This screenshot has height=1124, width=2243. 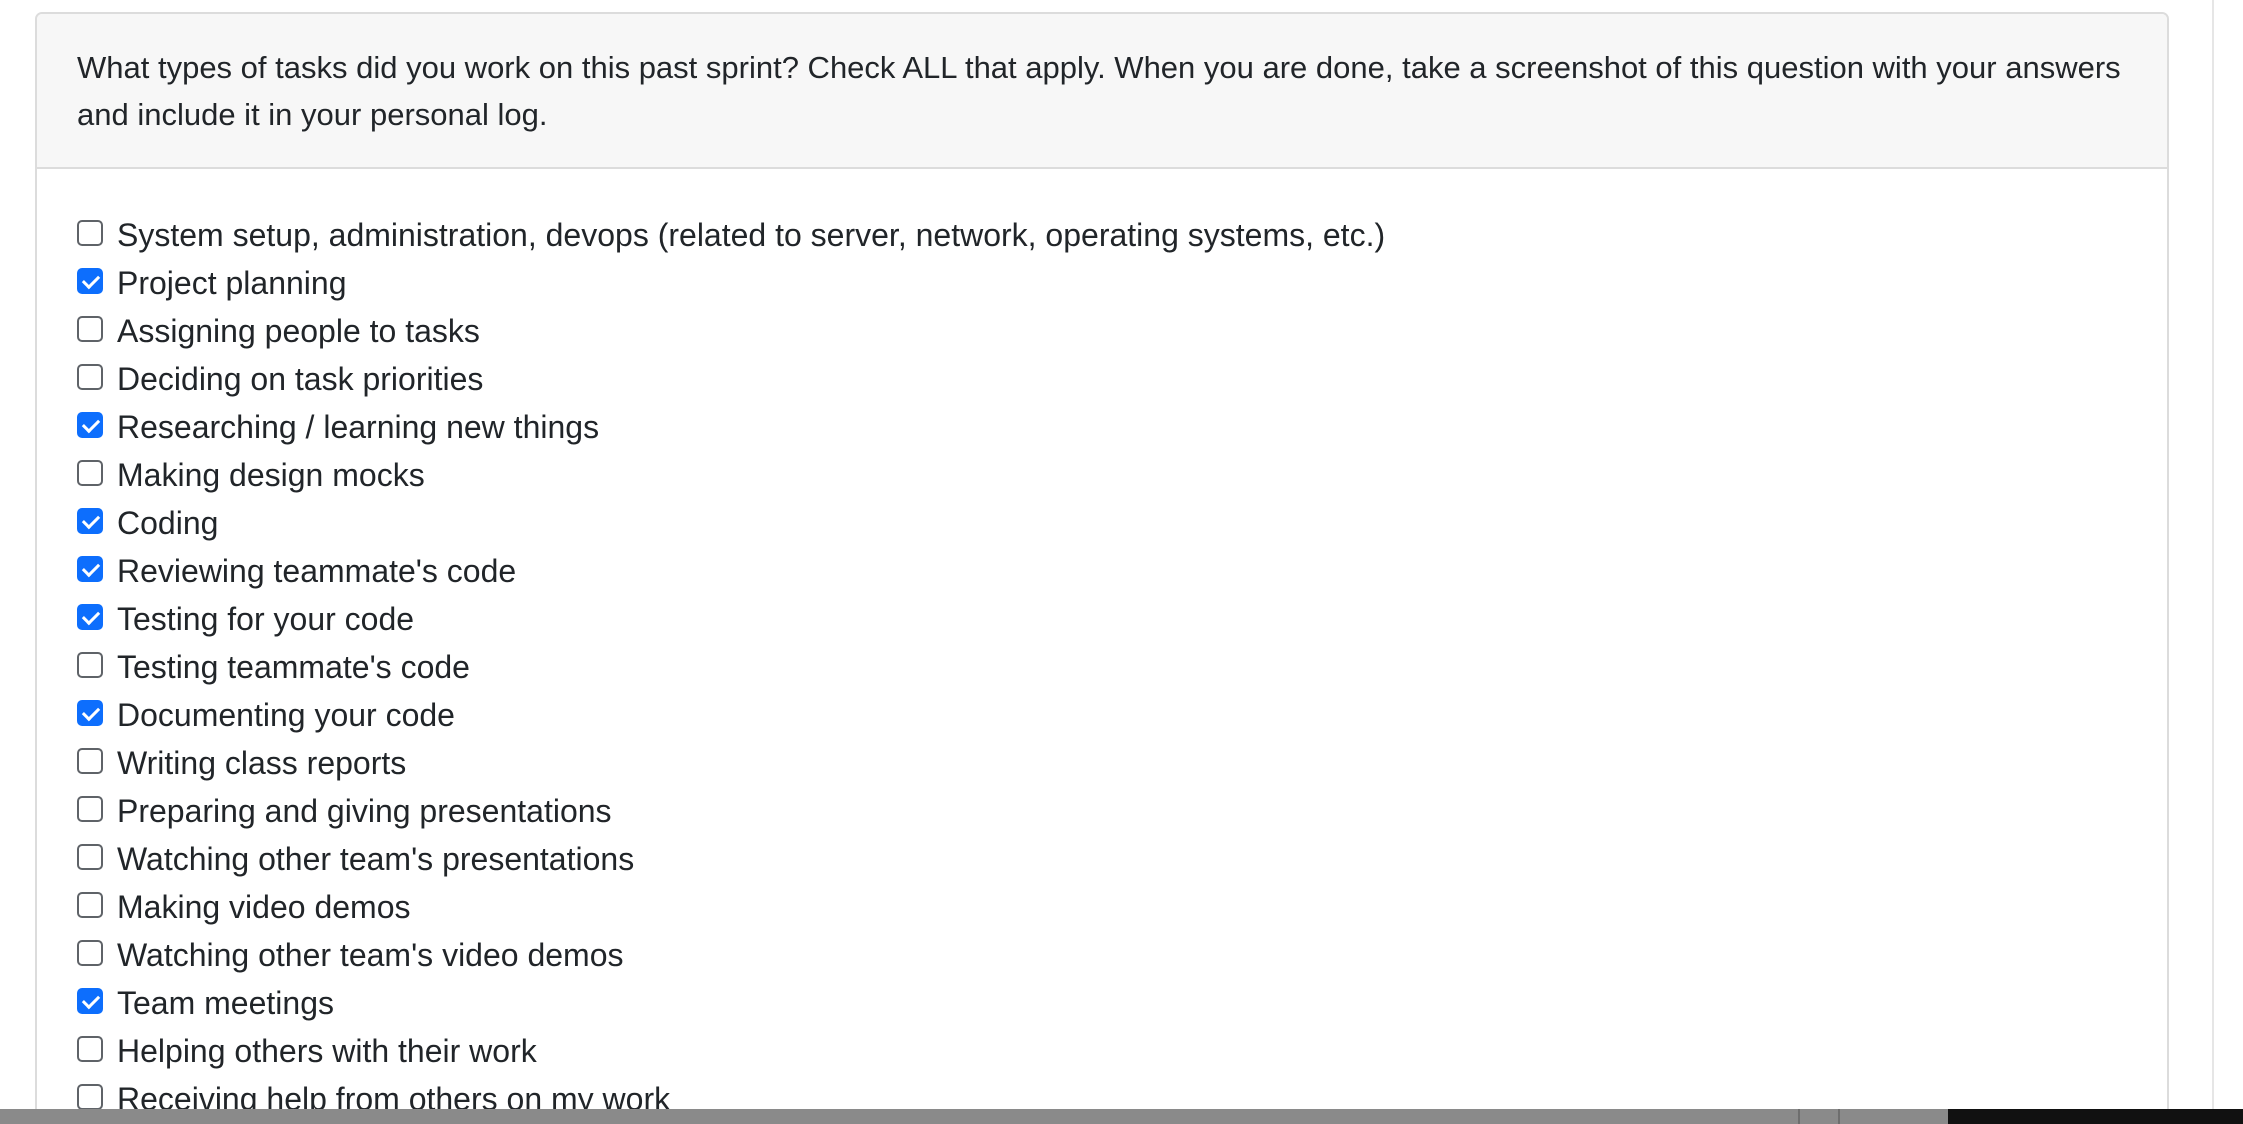 What do you see at coordinates (1122, 763) in the screenshot?
I see `option-class-reports: Writing class reports` at bounding box center [1122, 763].